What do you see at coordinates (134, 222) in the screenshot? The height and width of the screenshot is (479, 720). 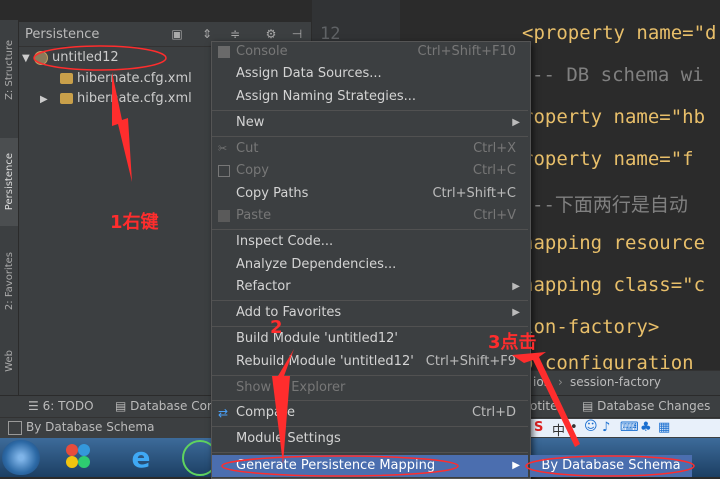 I see `annotation-step1: 1右键` at bounding box center [134, 222].